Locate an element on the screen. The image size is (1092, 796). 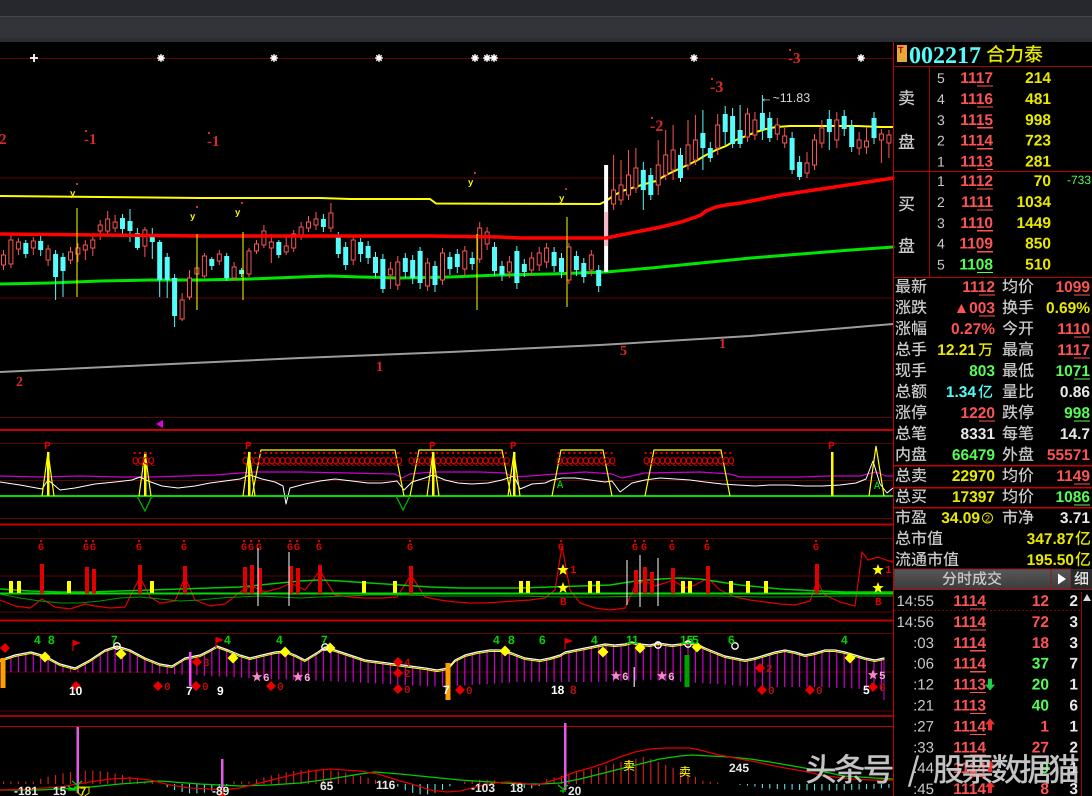
svg-text: 1086 is located at coordinates (1073, 497).